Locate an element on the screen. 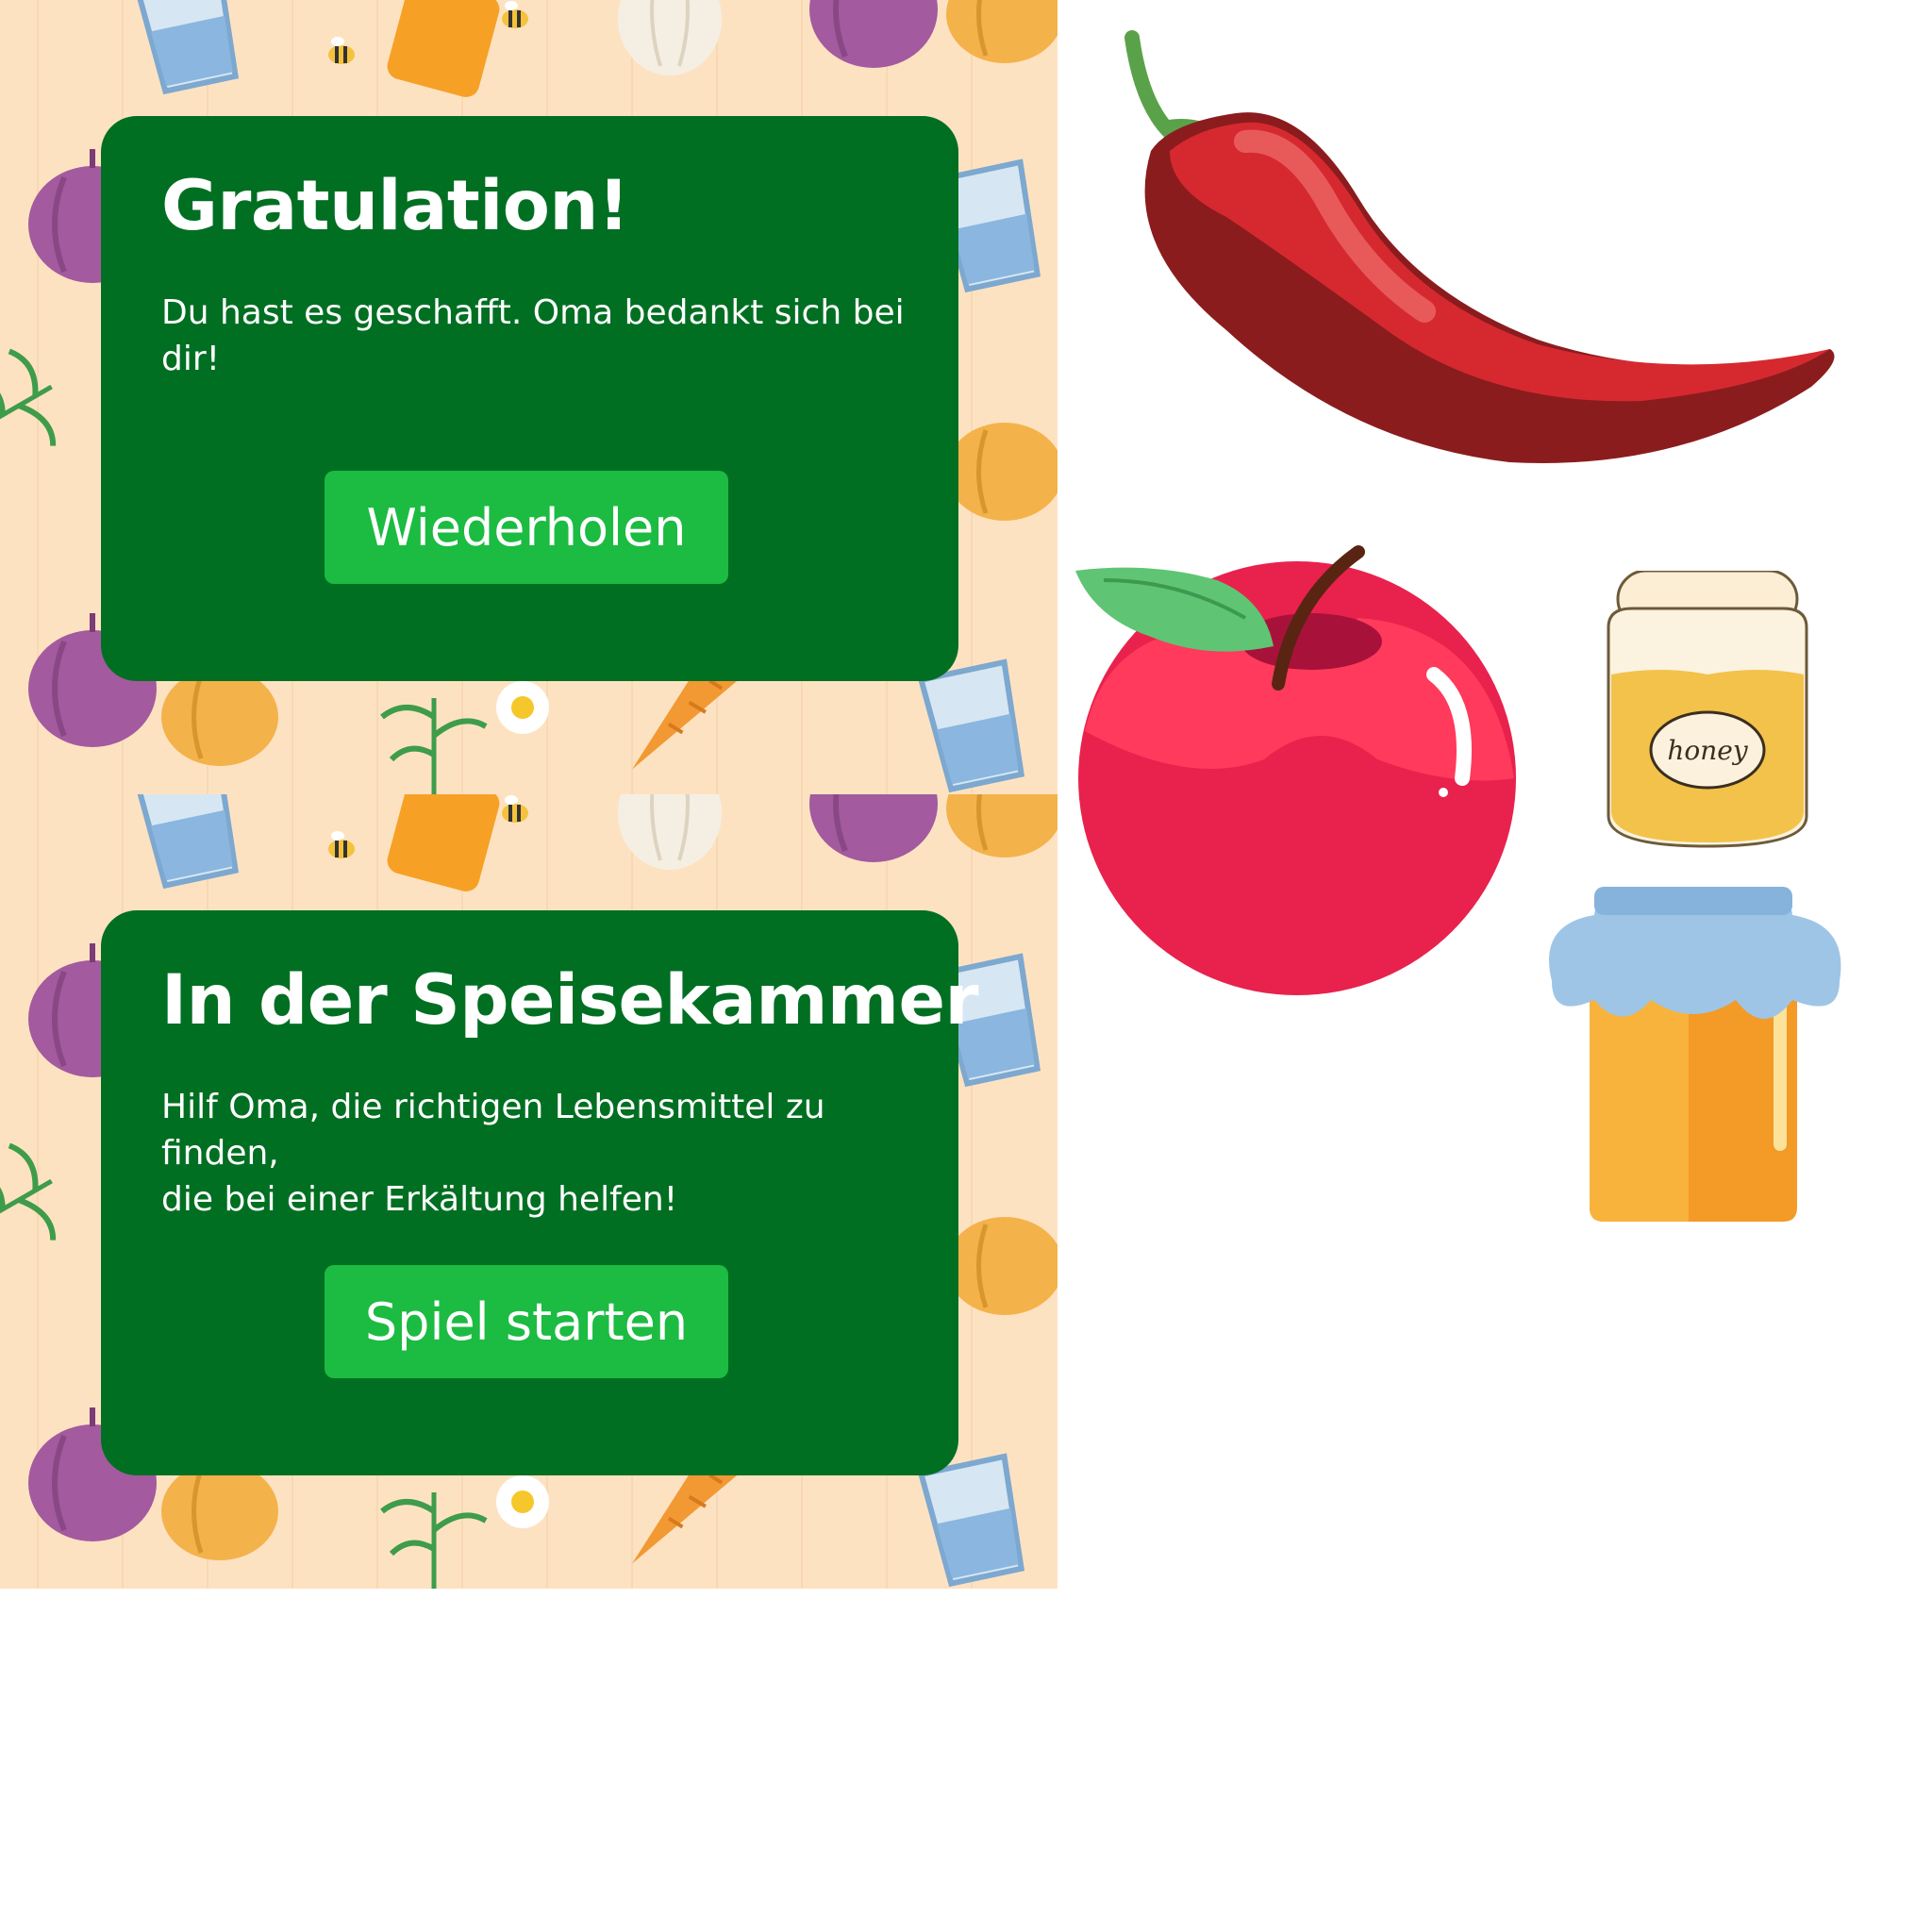 This screenshot has height=1932, width=1932. chili-icon is located at coordinates (1479, 246).